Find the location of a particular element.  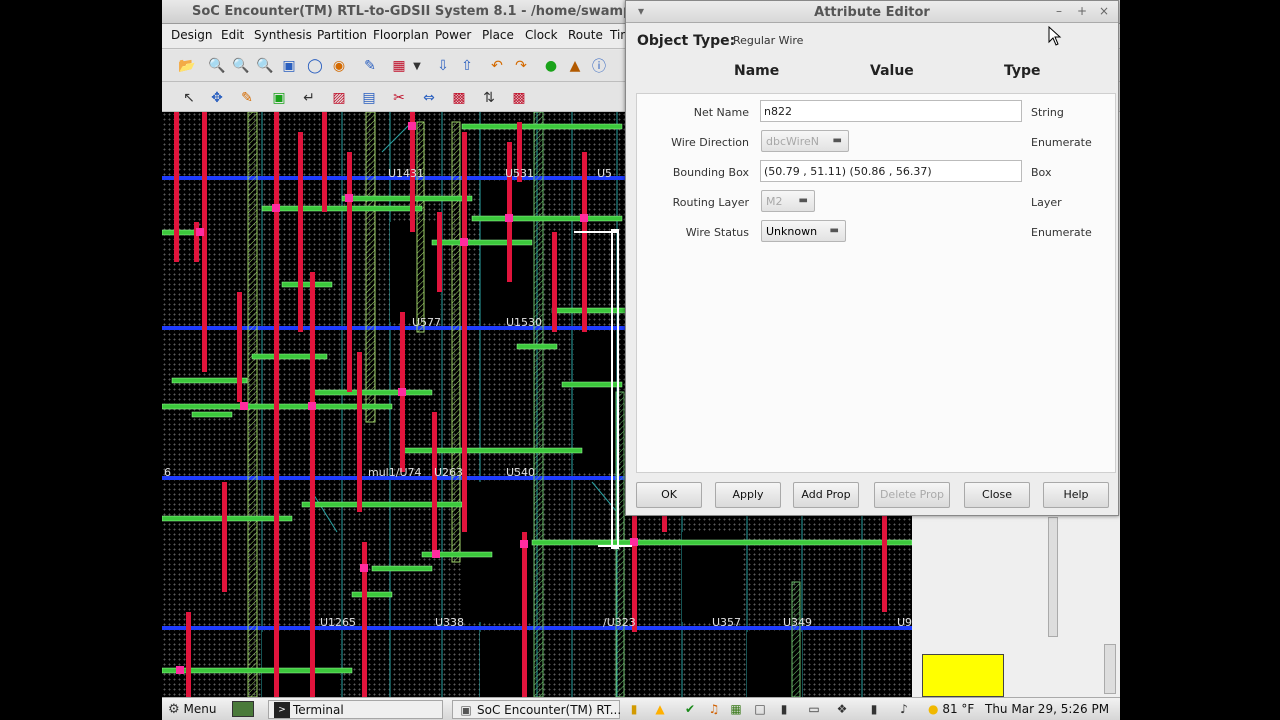

volume-icon: ♪ is located at coordinates (904, 709).